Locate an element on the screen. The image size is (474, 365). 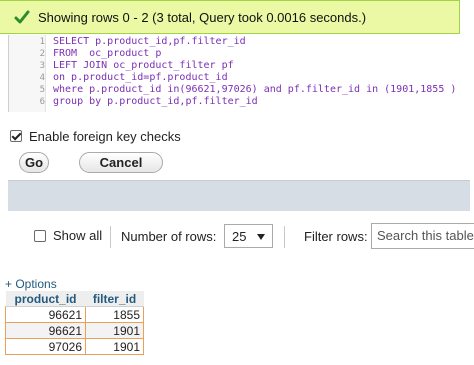
line-number: 2 is located at coordinates (42, 54).